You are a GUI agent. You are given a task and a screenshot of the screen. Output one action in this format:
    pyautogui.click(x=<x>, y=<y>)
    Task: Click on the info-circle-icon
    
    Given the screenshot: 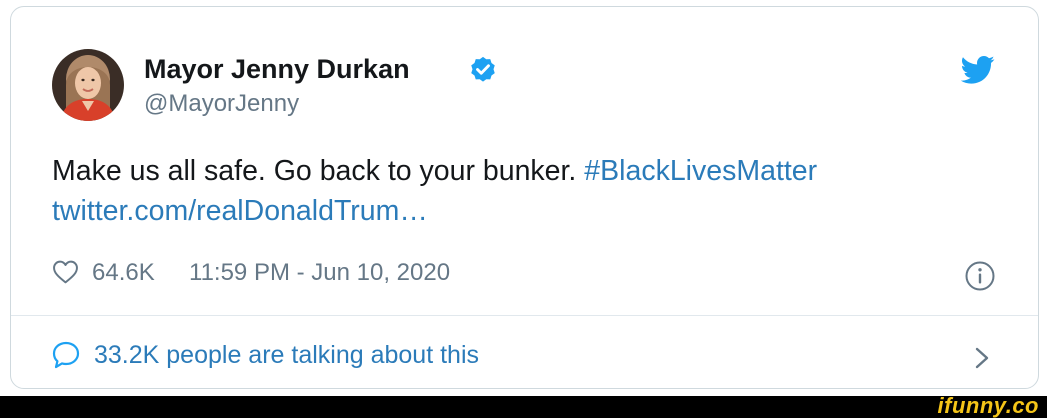 What is the action you would take?
    pyautogui.click(x=980, y=276)
    